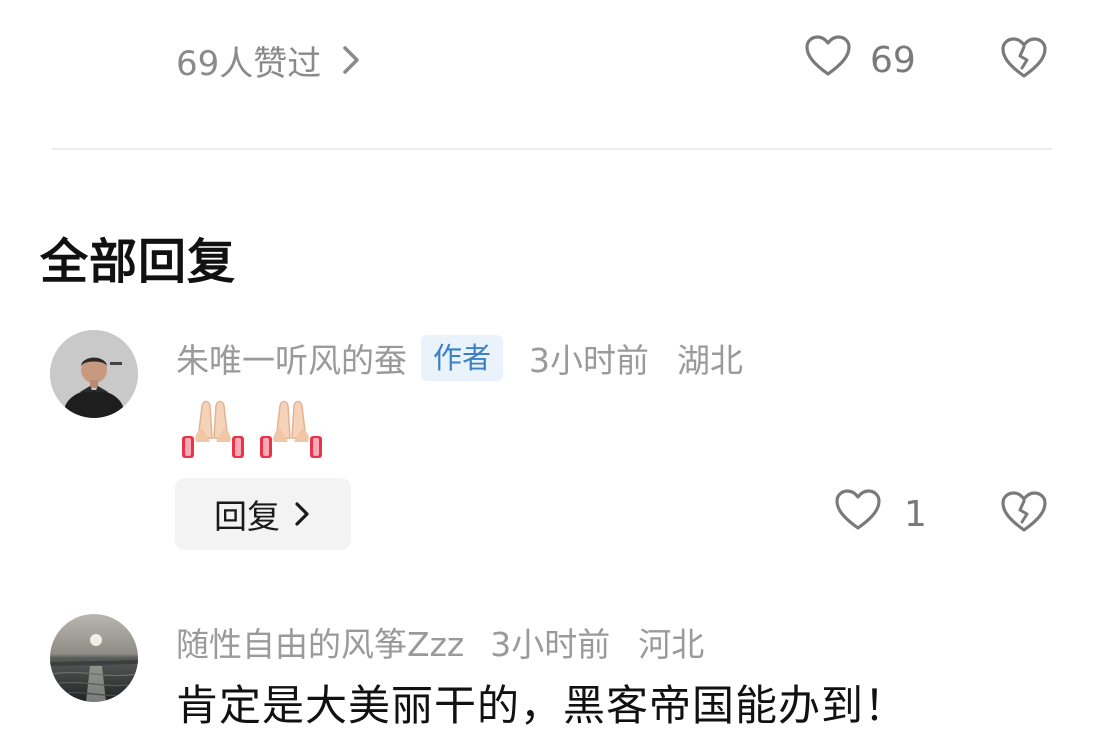  I want to click on post-like-button: 69, so click(860, 60).